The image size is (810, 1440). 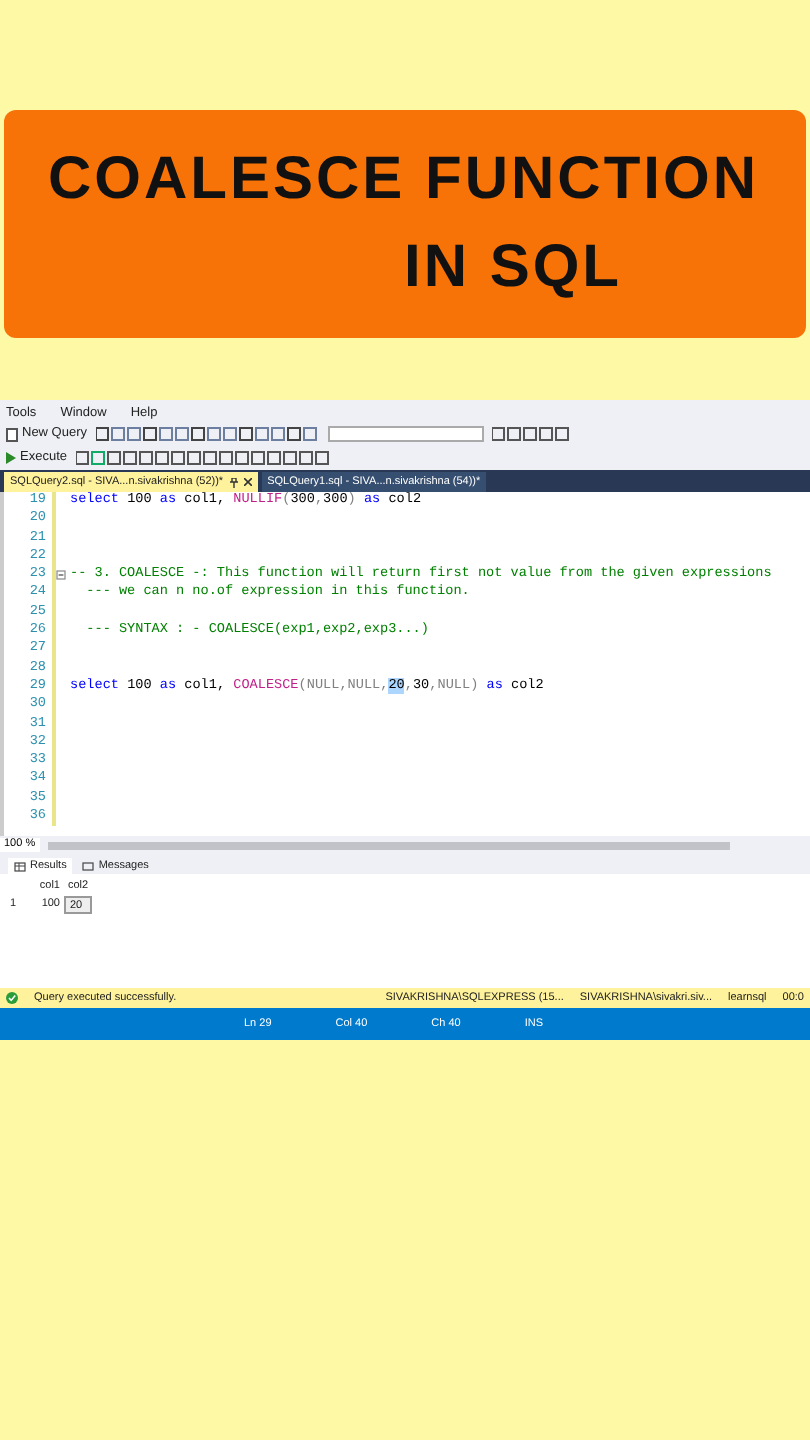 What do you see at coordinates (88, 866) in the screenshot?
I see `message-icon` at bounding box center [88, 866].